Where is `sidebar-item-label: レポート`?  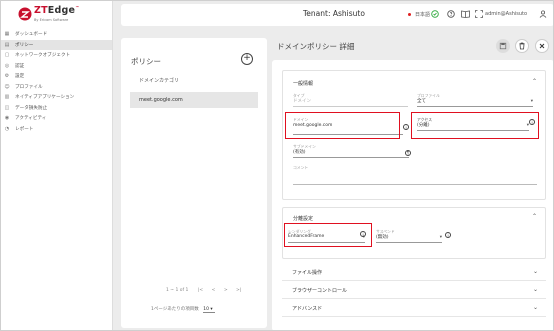
sidebar-item-label: レポート is located at coordinates (24, 129).